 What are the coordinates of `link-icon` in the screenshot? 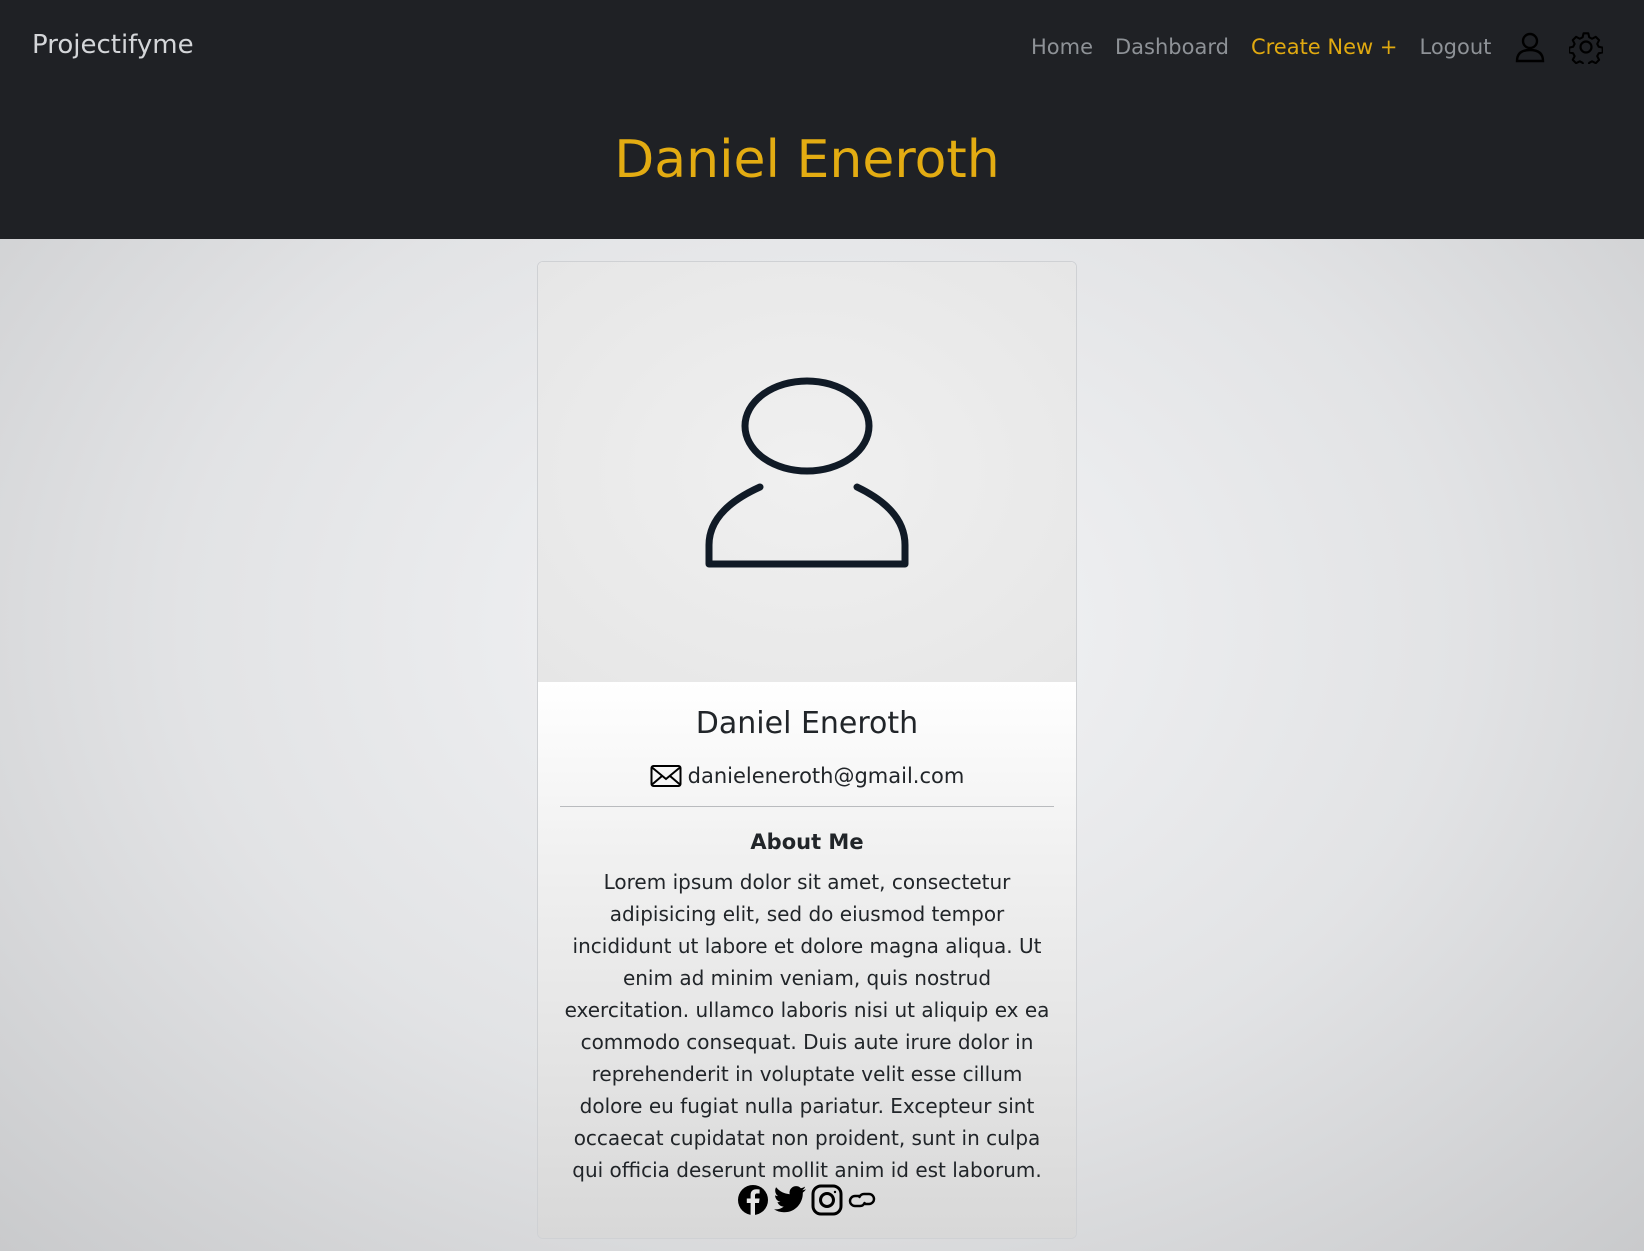 It's located at (862, 1202).